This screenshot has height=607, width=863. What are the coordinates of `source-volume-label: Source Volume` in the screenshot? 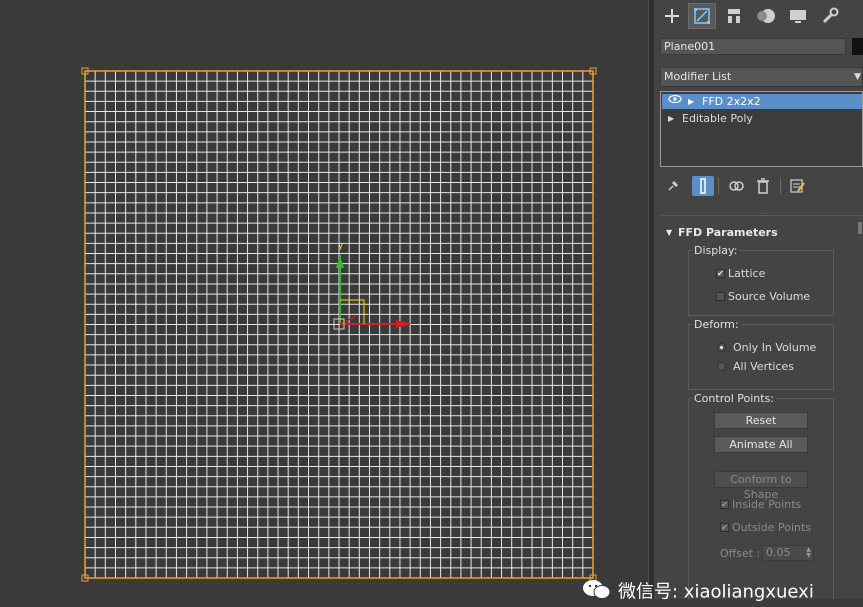 It's located at (769, 296).